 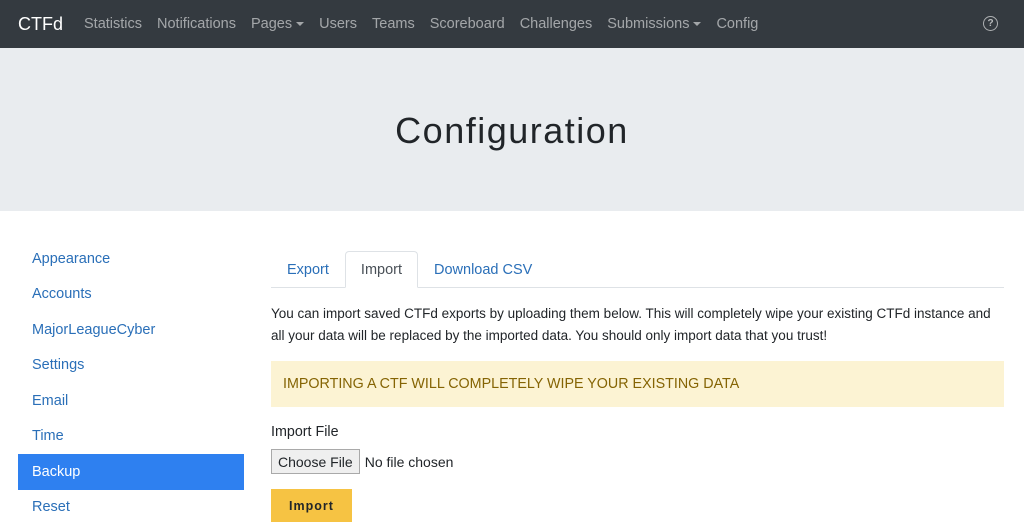 I want to click on sidebar-item-accounts: Accounts, so click(x=131, y=295).